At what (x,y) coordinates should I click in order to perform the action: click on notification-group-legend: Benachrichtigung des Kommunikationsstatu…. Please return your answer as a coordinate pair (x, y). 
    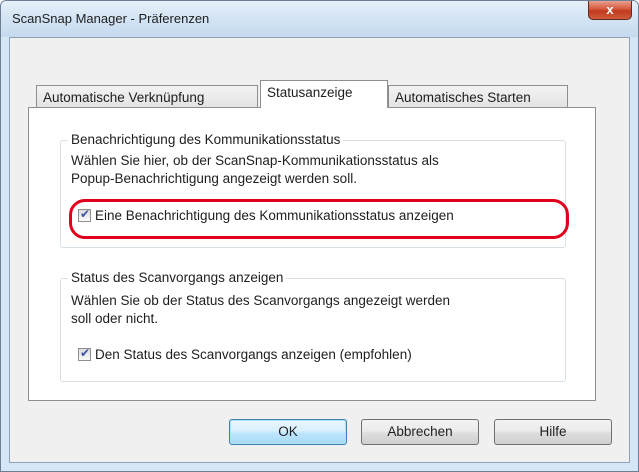
    Looking at the image, I should click on (206, 139).